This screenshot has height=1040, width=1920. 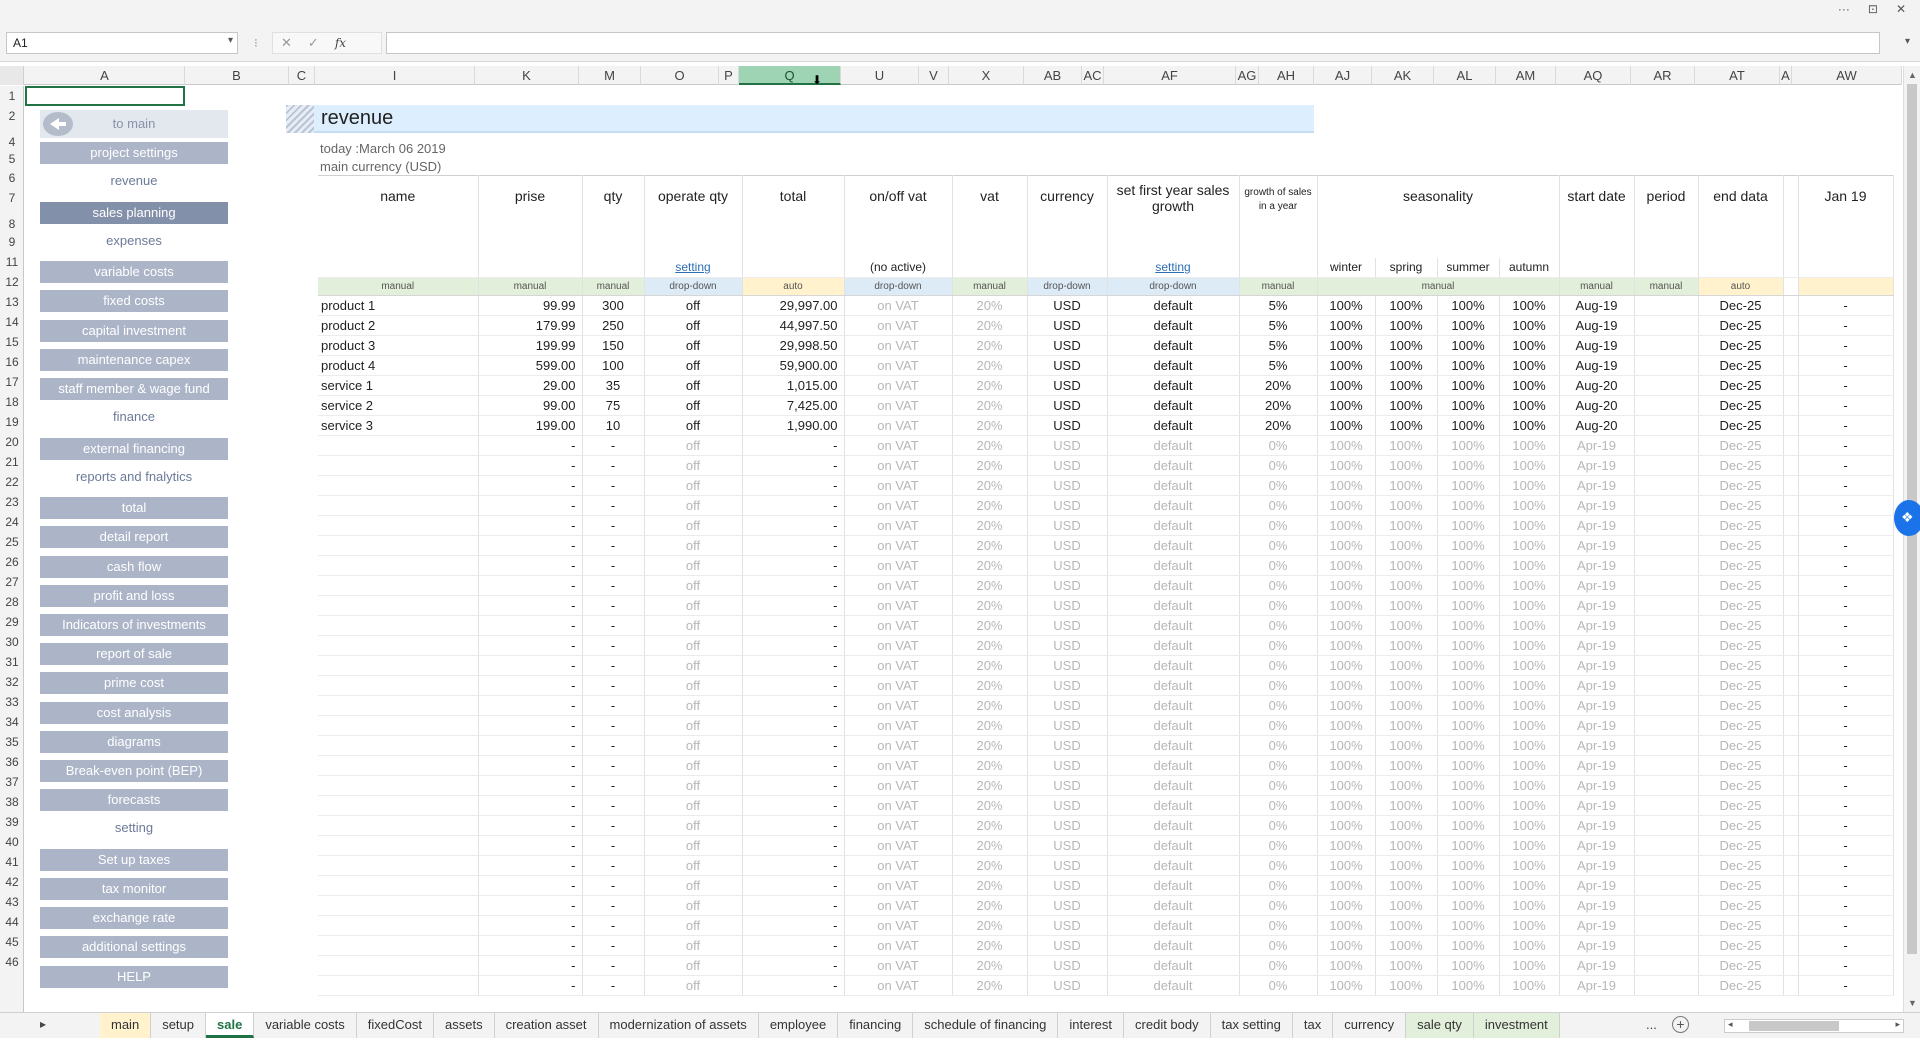 What do you see at coordinates (12, 602) in the screenshot?
I see `row-header-28: 28` at bounding box center [12, 602].